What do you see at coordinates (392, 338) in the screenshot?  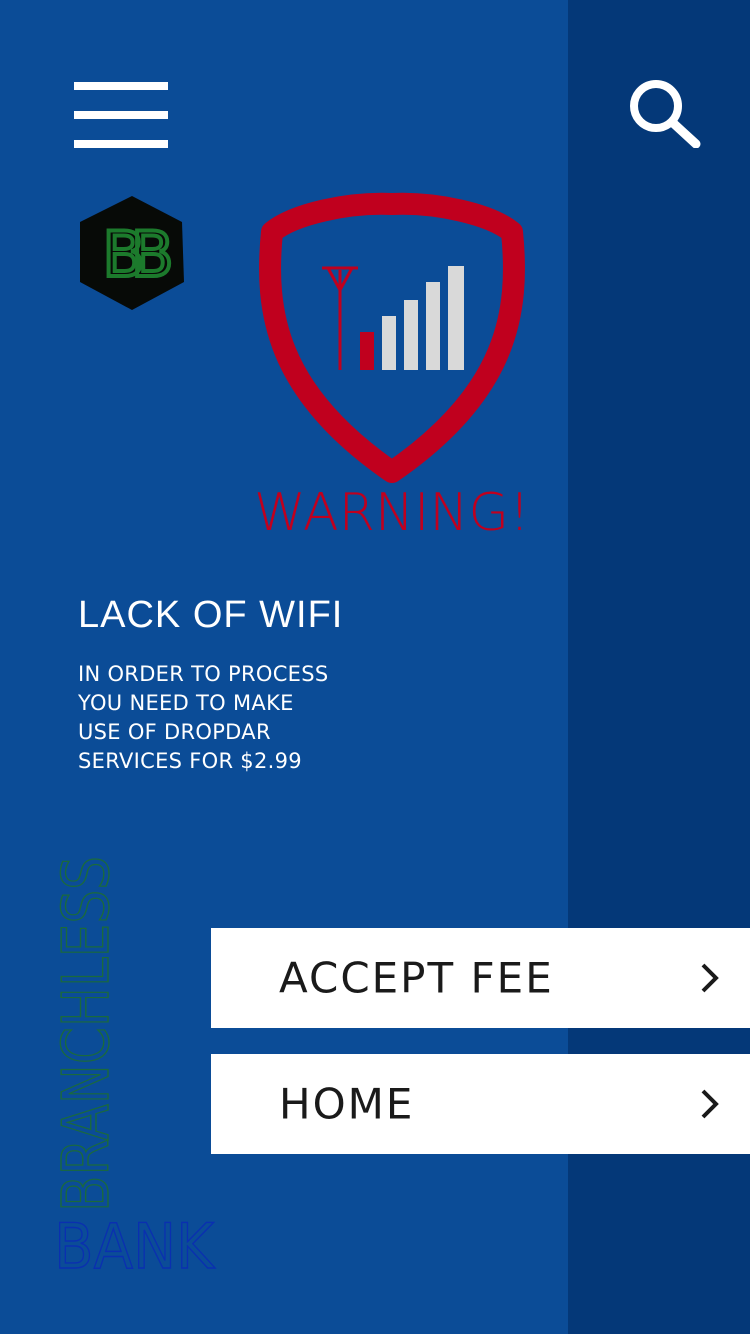 I see `no-signal-shield-icon` at bounding box center [392, 338].